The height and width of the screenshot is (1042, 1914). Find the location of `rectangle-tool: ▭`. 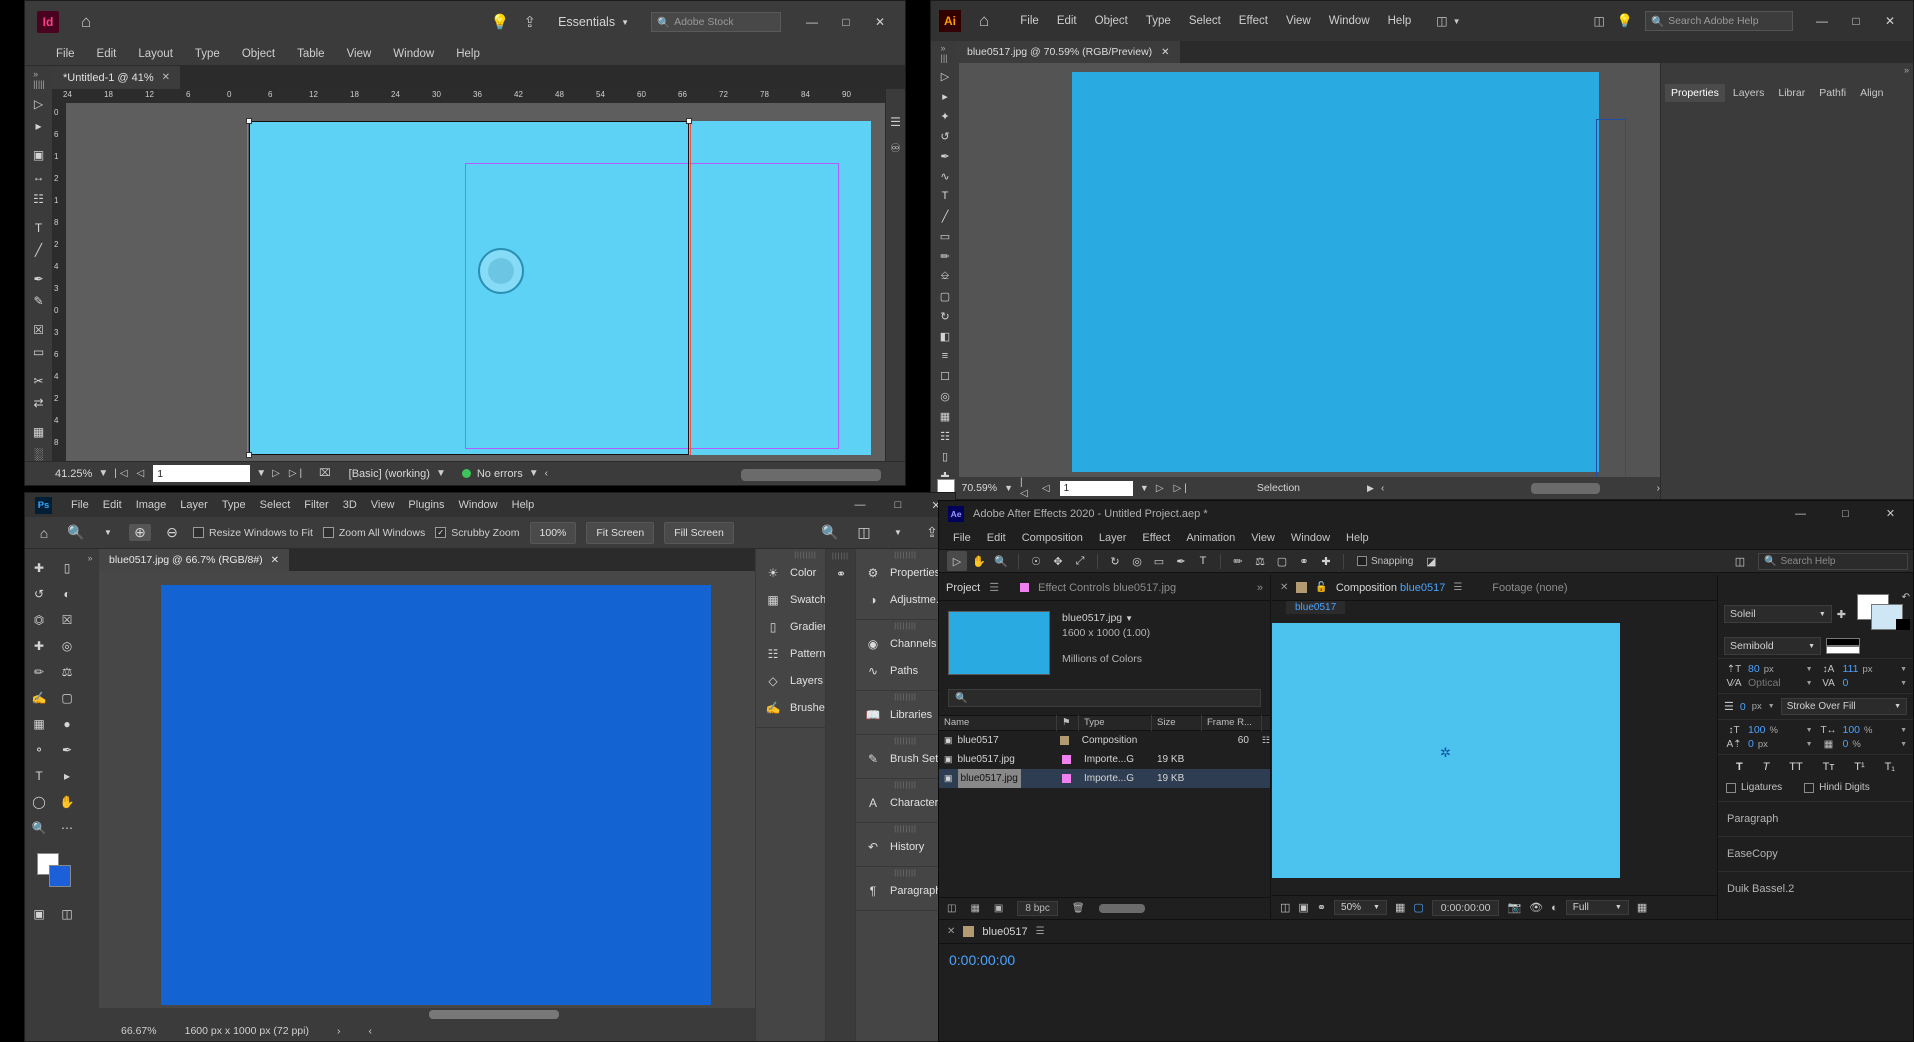

rectangle-tool: ▭ is located at coordinates (38, 352).